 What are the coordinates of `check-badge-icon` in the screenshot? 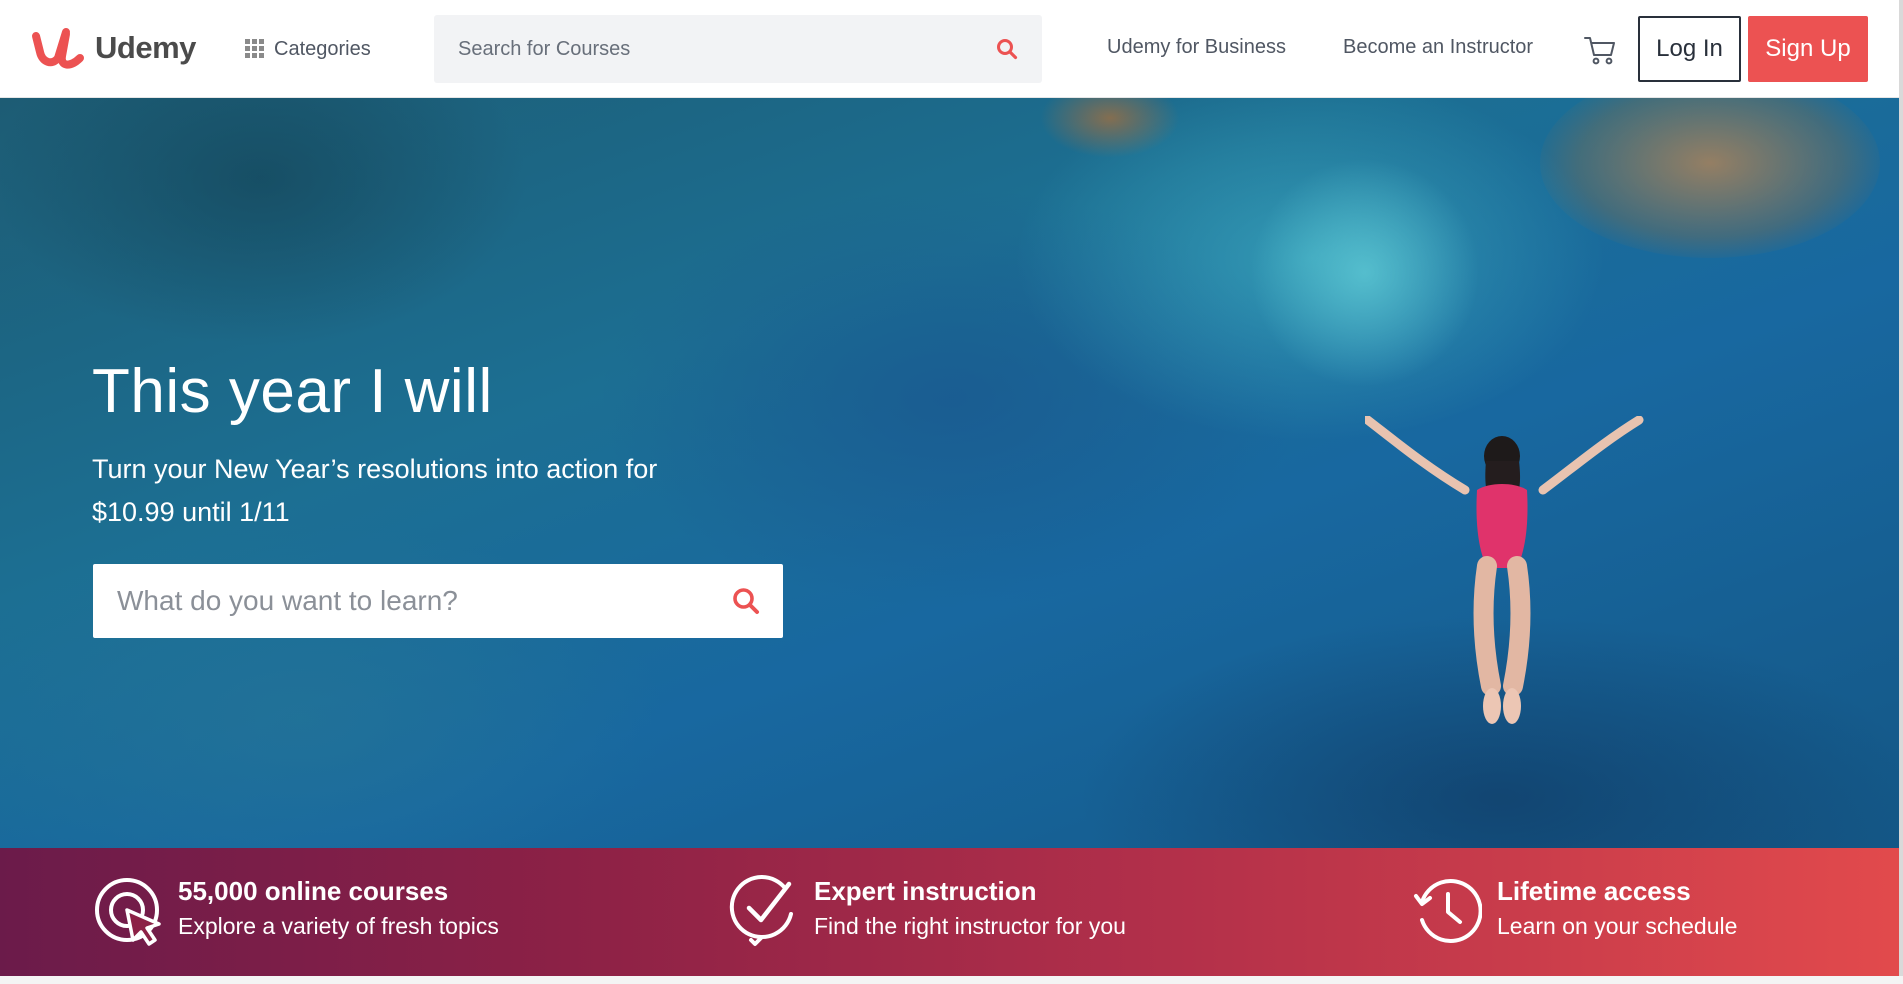 It's located at (761, 910).